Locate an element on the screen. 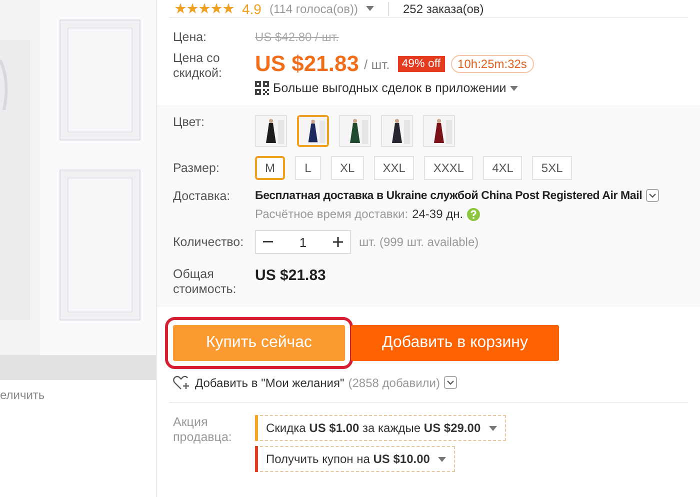 The image size is (700, 497). delivery-time: 24-39 дн. is located at coordinates (438, 214).